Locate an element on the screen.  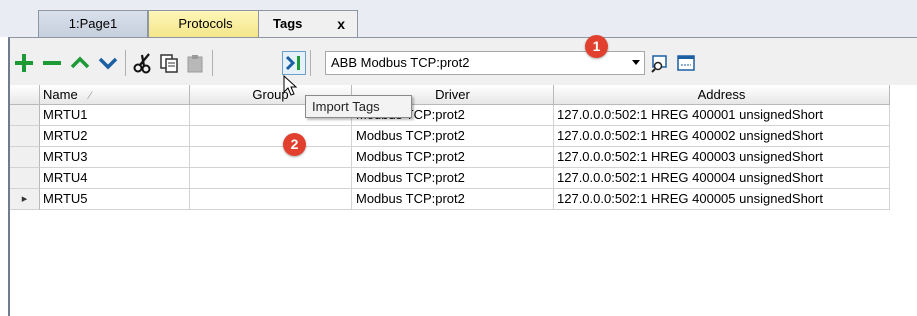
tags-toolbar: ABB Modbus TCP:prot2 is located at coordinates (463, 61).